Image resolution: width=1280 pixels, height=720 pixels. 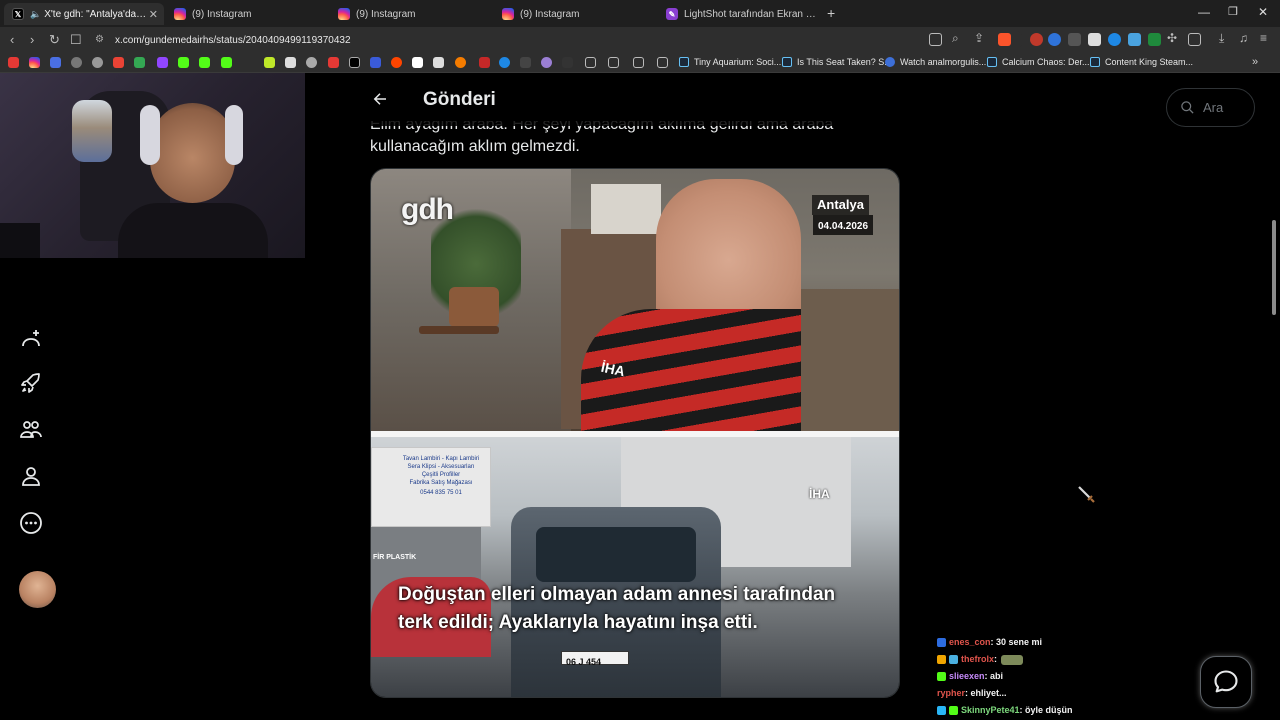 I want to click on chat-username: slieexen, so click(x=967, y=676).